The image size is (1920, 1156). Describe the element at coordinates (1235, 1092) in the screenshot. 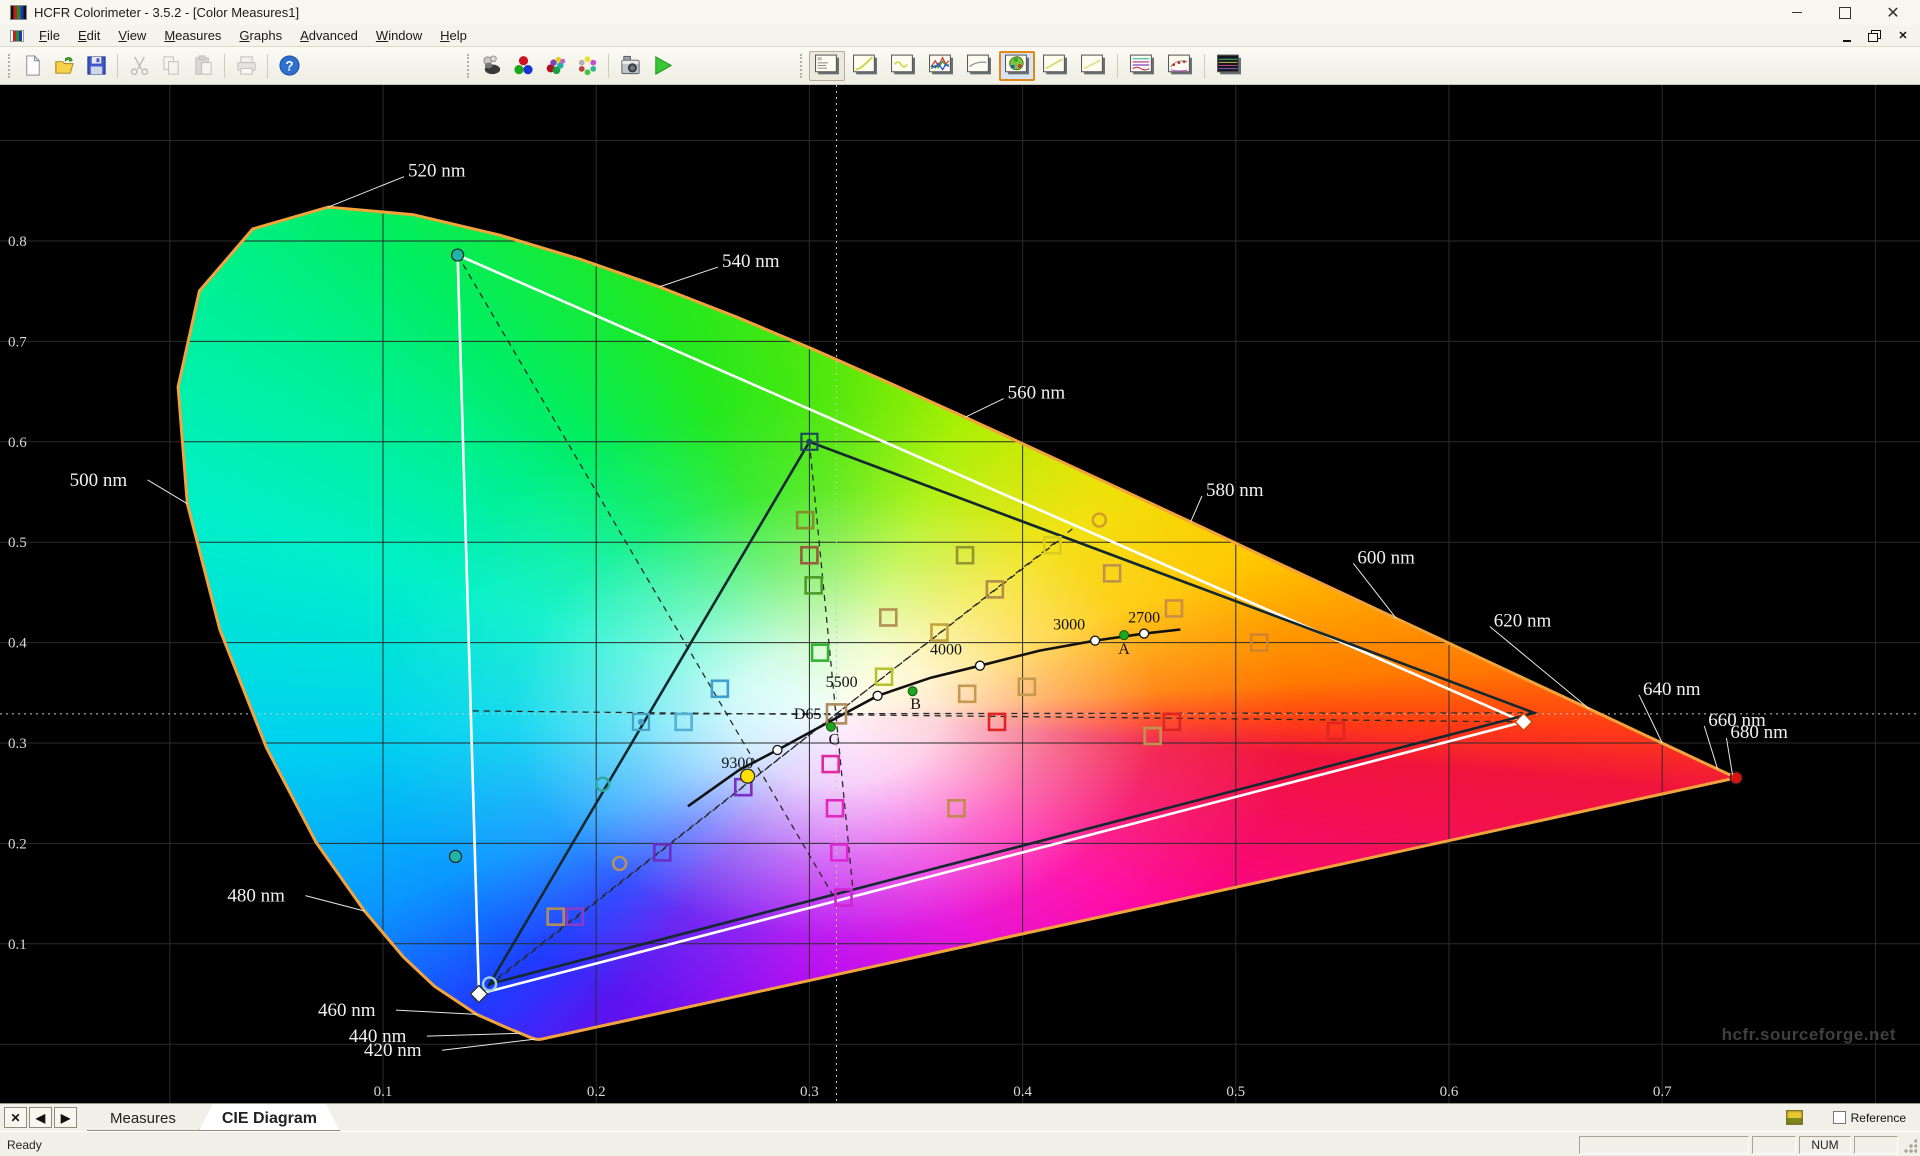

I see `x-tick-label: 0.5` at that location.